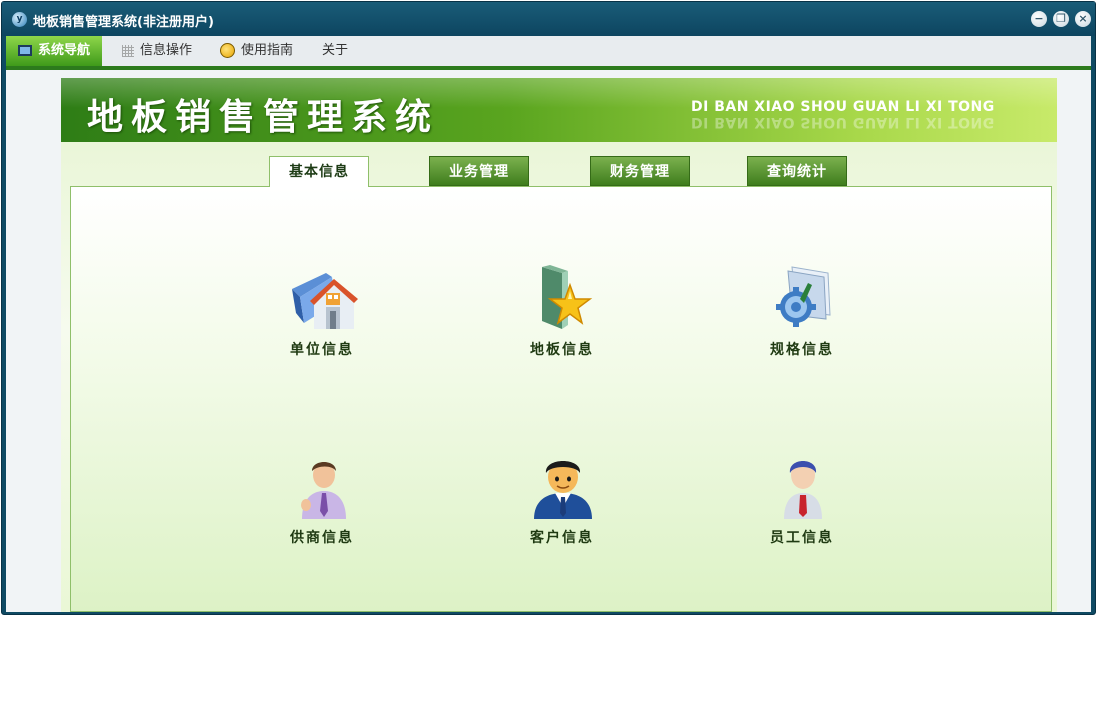 The height and width of the screenshot is (723, 1099). I want to click on window-title: 地板销售管理系统(非注册用户), so click(123, 22).